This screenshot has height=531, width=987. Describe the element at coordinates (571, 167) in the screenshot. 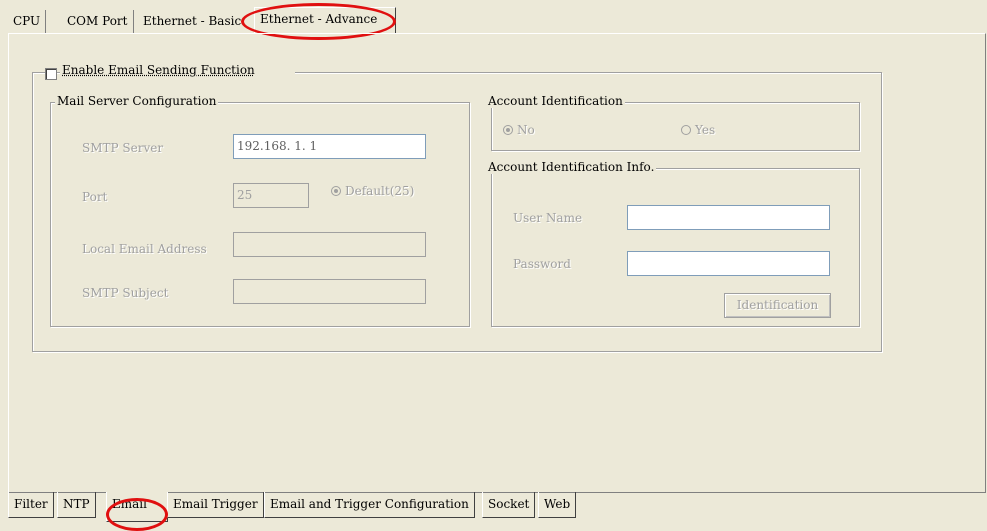

I see `account-info-title: Account Identification Info.` at that location.